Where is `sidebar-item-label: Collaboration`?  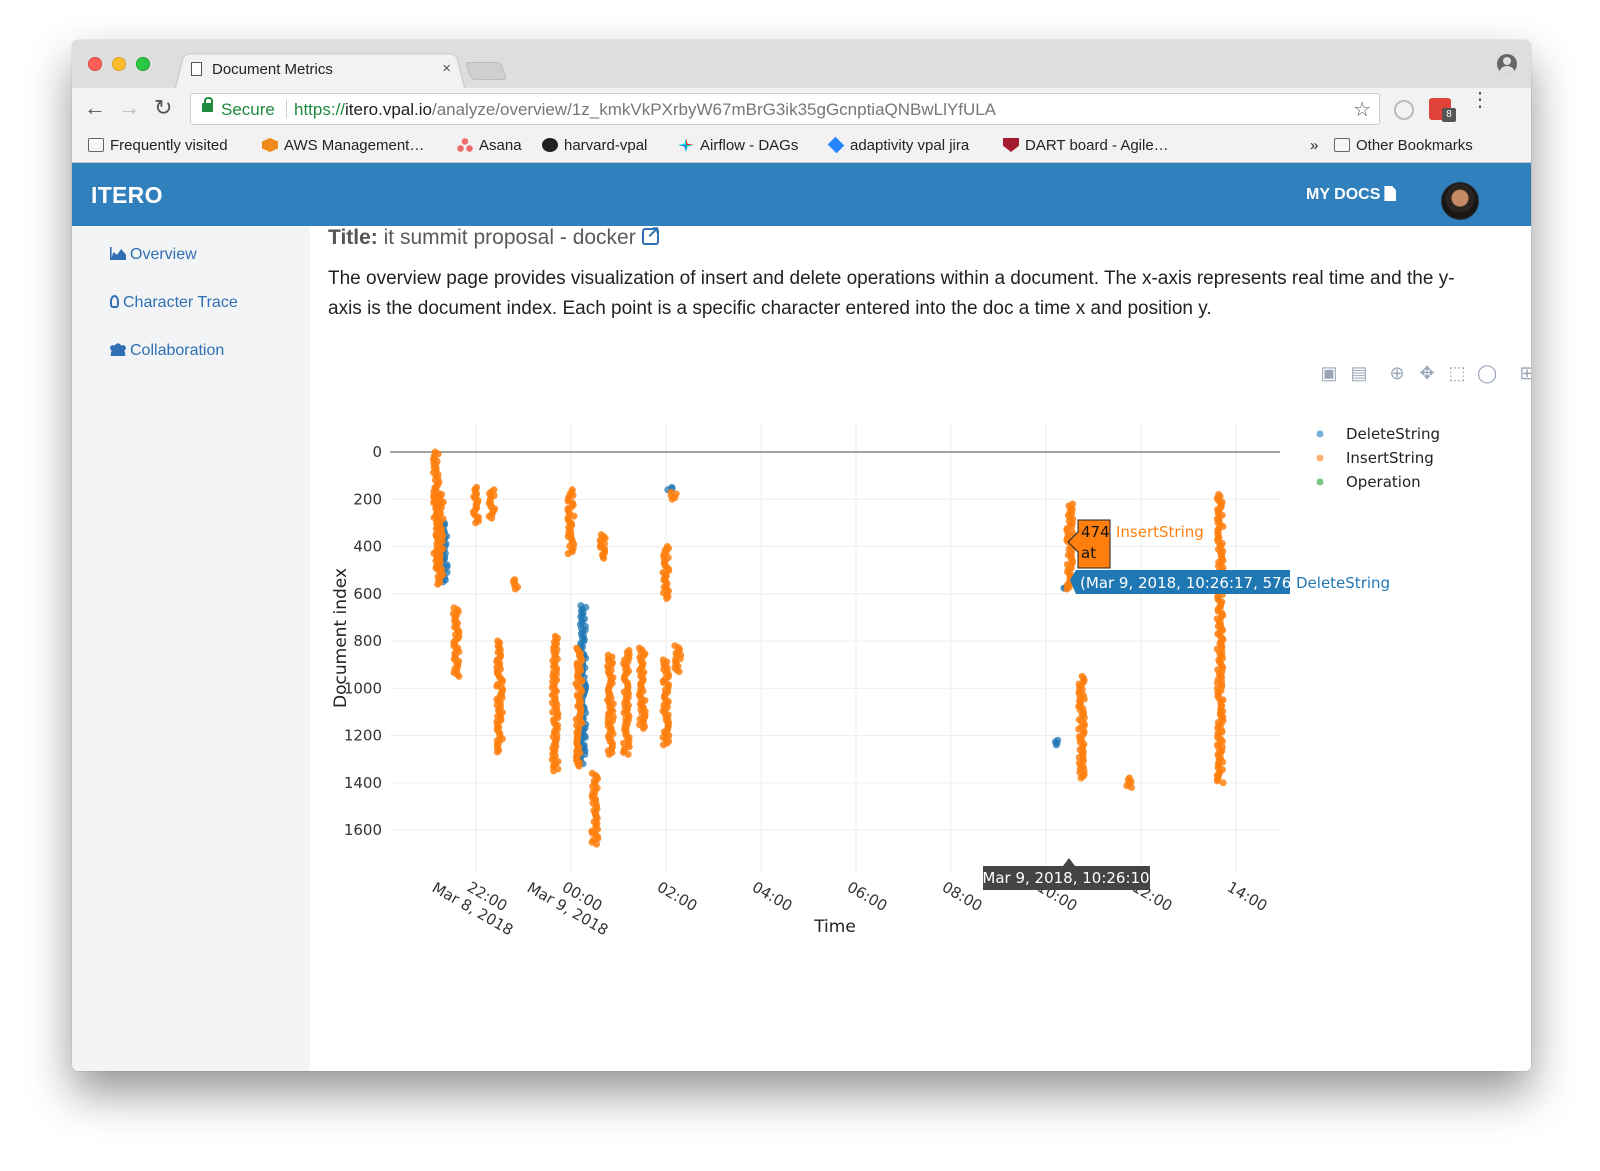
sidebar-item-label: Collaboration is located at coordinates (177, 350).